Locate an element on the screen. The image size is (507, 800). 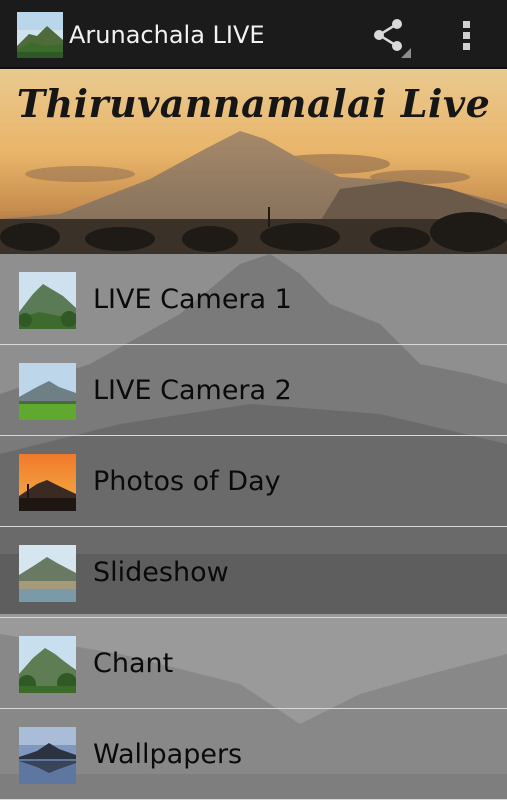
app-logo-icon is located at coordinates (40, 35).